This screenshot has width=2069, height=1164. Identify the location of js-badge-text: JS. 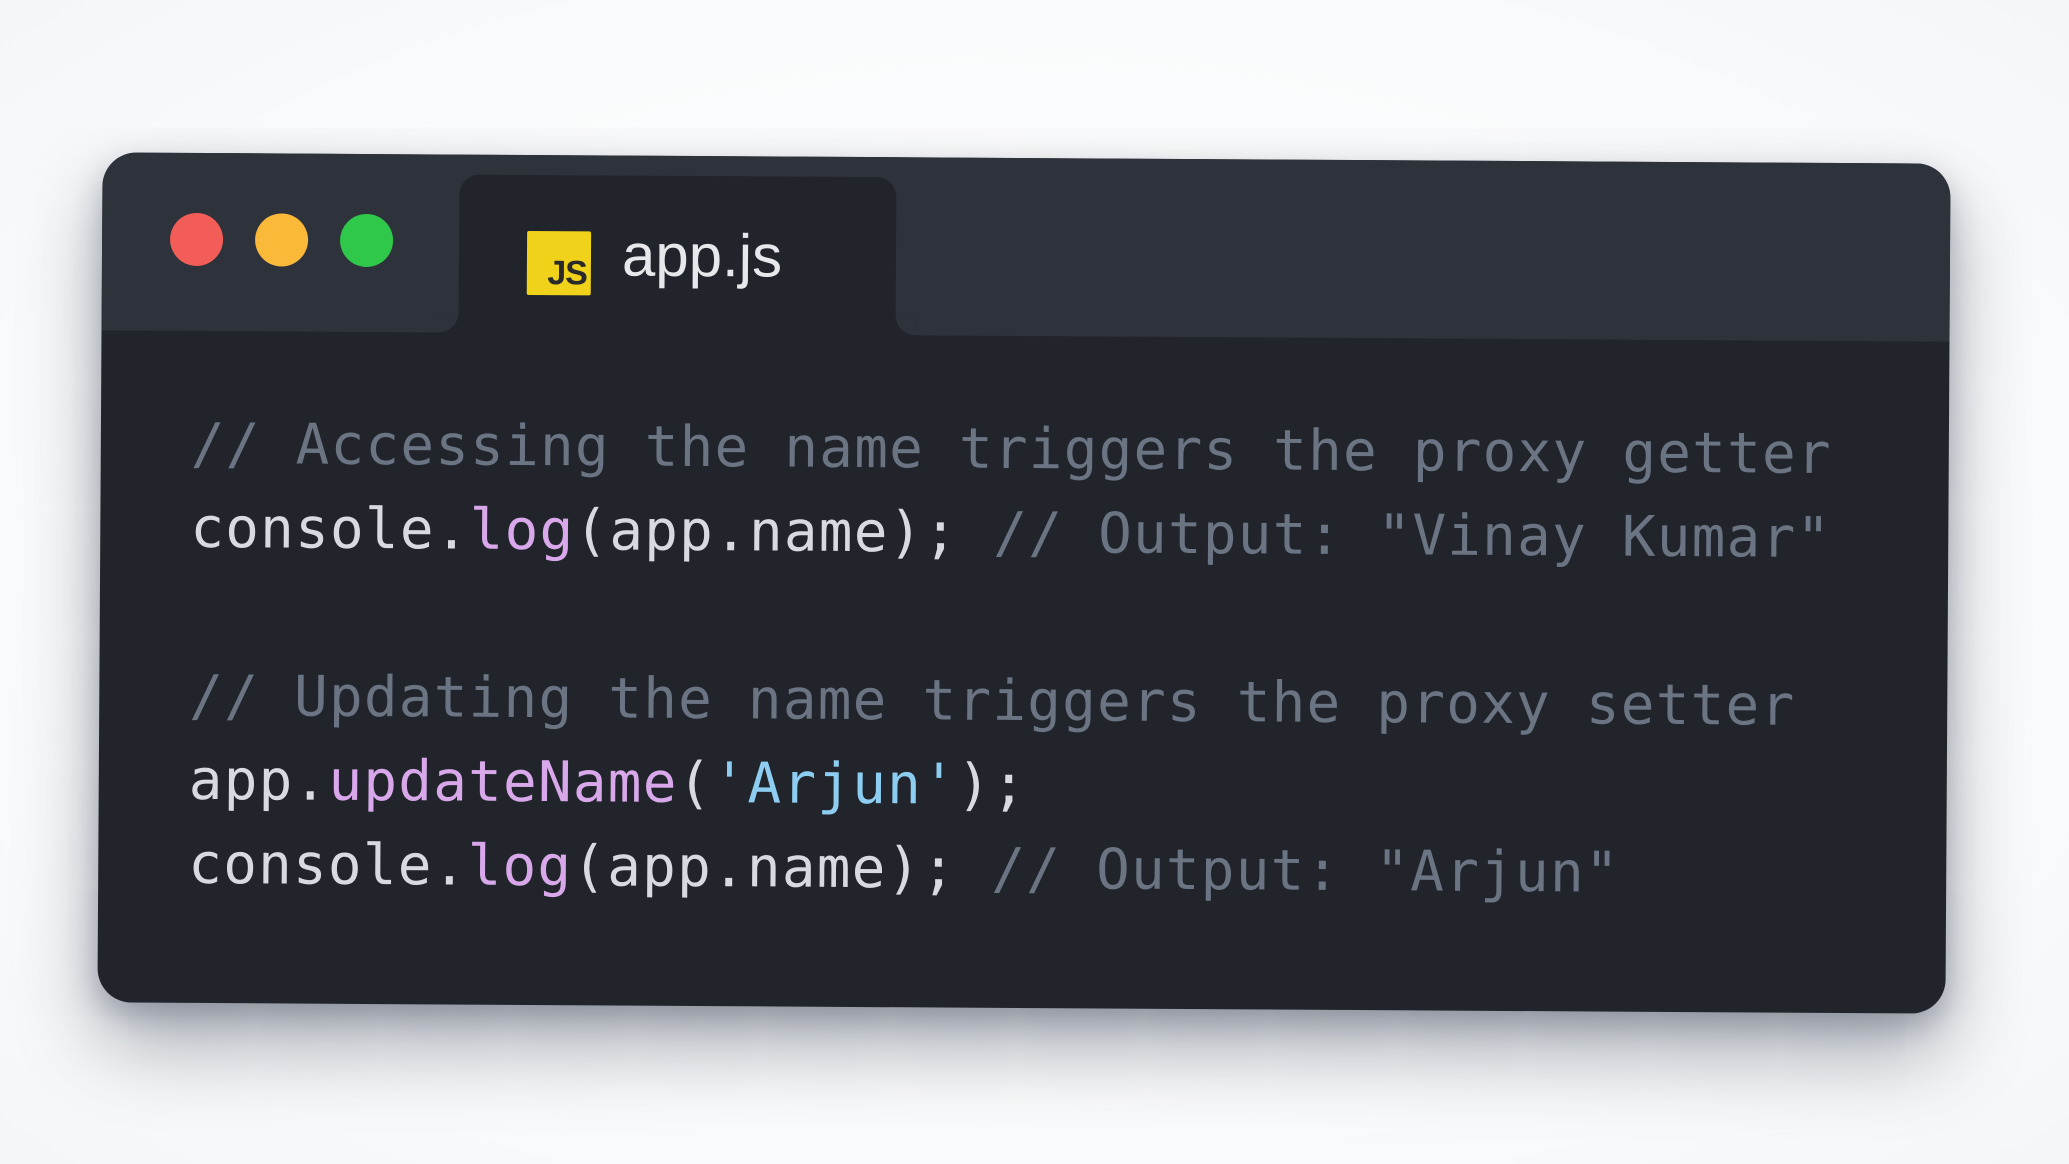
(567, 273).